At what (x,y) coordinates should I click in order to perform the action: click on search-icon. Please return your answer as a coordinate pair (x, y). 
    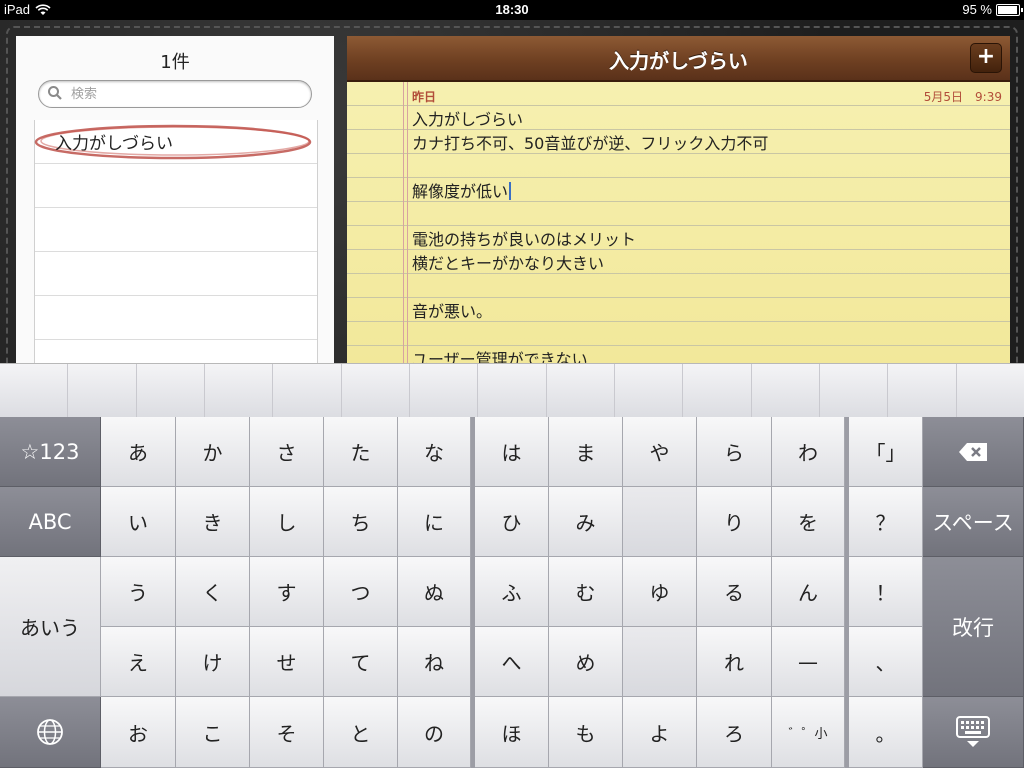
    Looking at the image, I should click on (55, 93).